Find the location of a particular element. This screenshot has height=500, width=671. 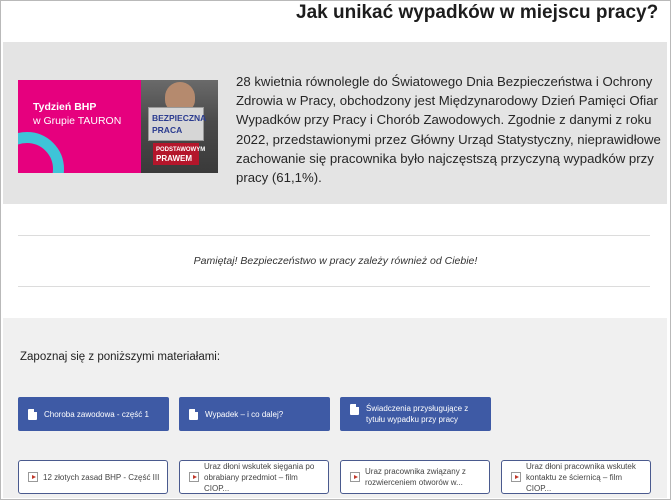

page-title: Jak unikać wypadków w miejscu pracy? is located at coordinates (477, 12).